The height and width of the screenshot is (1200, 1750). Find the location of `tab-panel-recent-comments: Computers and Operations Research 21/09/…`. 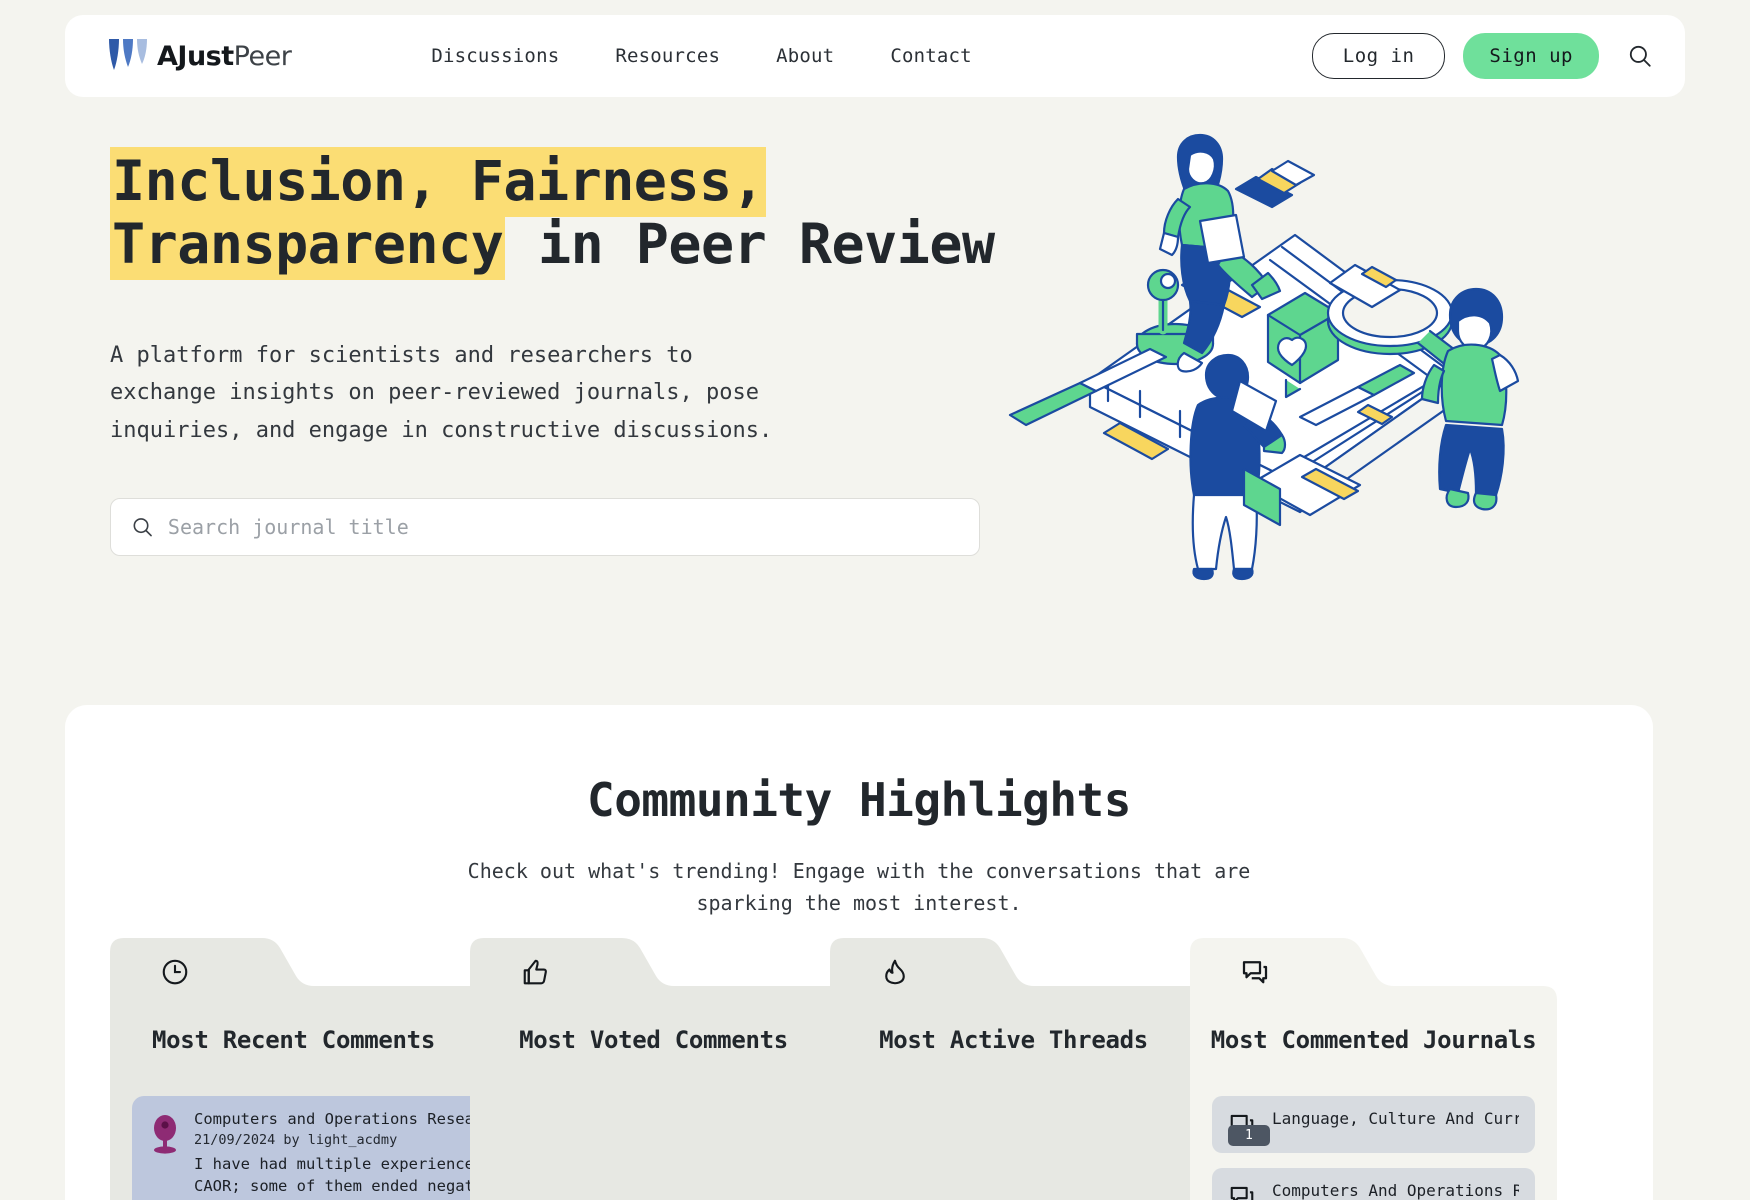

tab-panel-recent-comments: Computers and Operations Research 21/09/… is located at coordinates (293, 1133).